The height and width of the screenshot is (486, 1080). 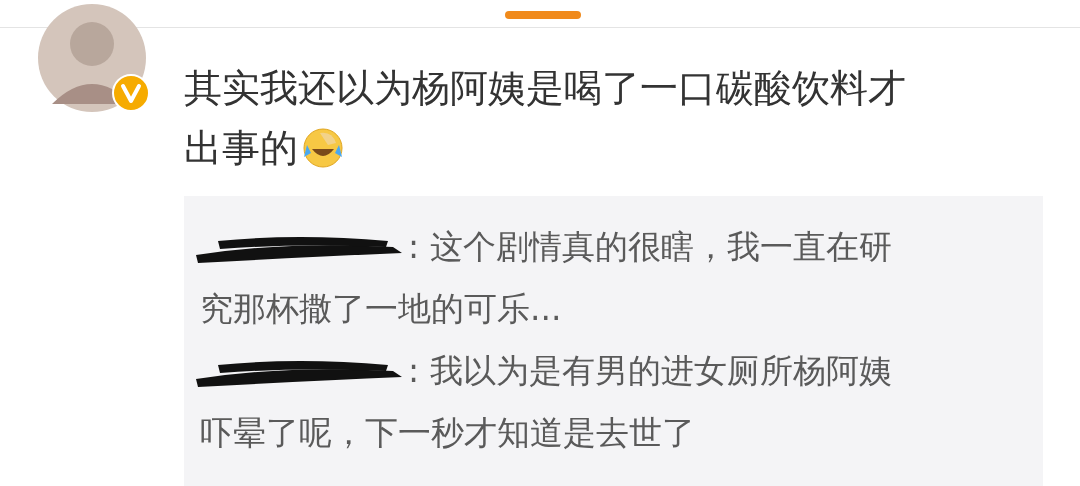 I want to click on laughing-crying-emoji-icon, so click(x=323, y=148).